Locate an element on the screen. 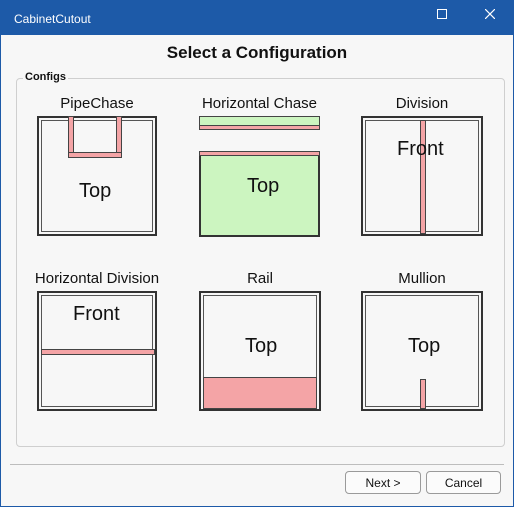  window-title: CabinetCutout is located at coordinates (52, 19).